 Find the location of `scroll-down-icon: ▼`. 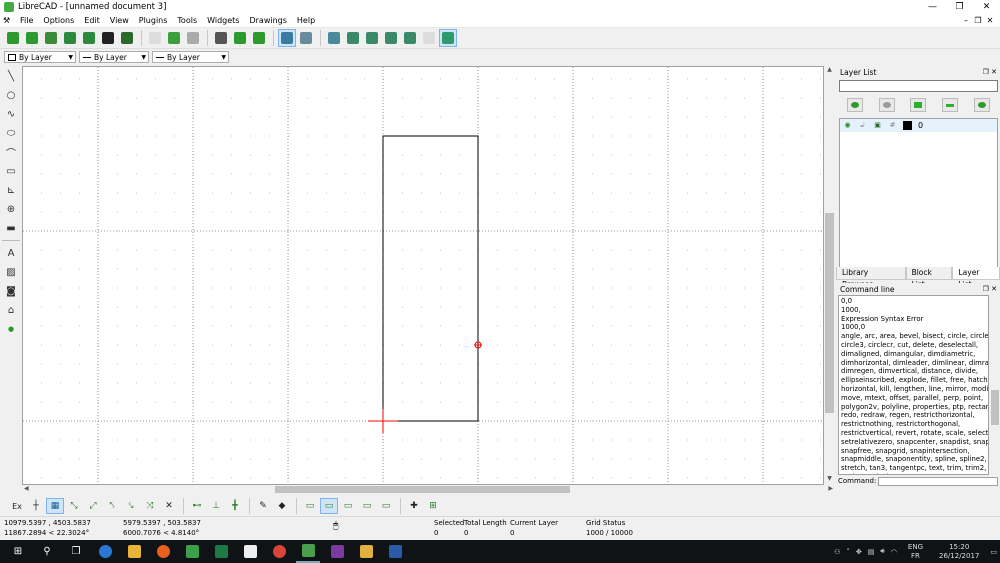

scroll-down-icon: ▼ is located at coordinates (829, 480).